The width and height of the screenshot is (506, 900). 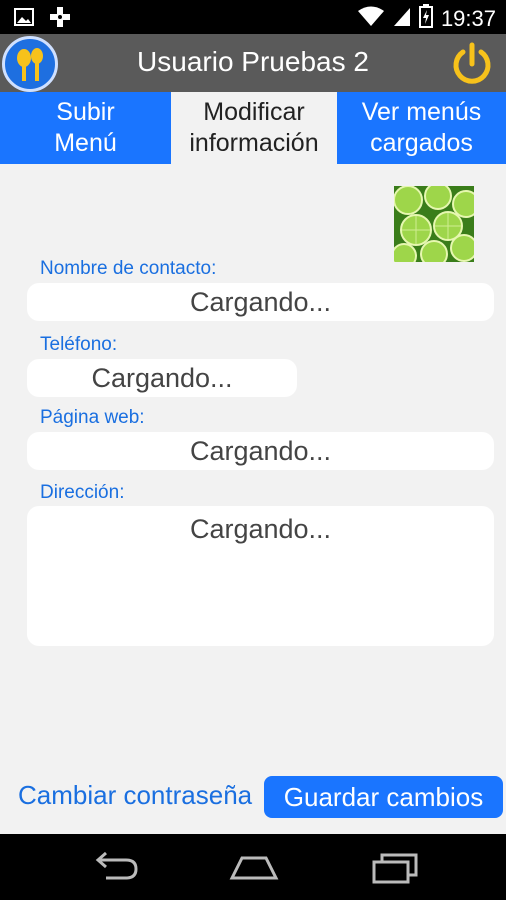 What do you see at coordinates (434, 224) in the screenshot?
I see `lime-slices-image` at bounding box center [434, 224].